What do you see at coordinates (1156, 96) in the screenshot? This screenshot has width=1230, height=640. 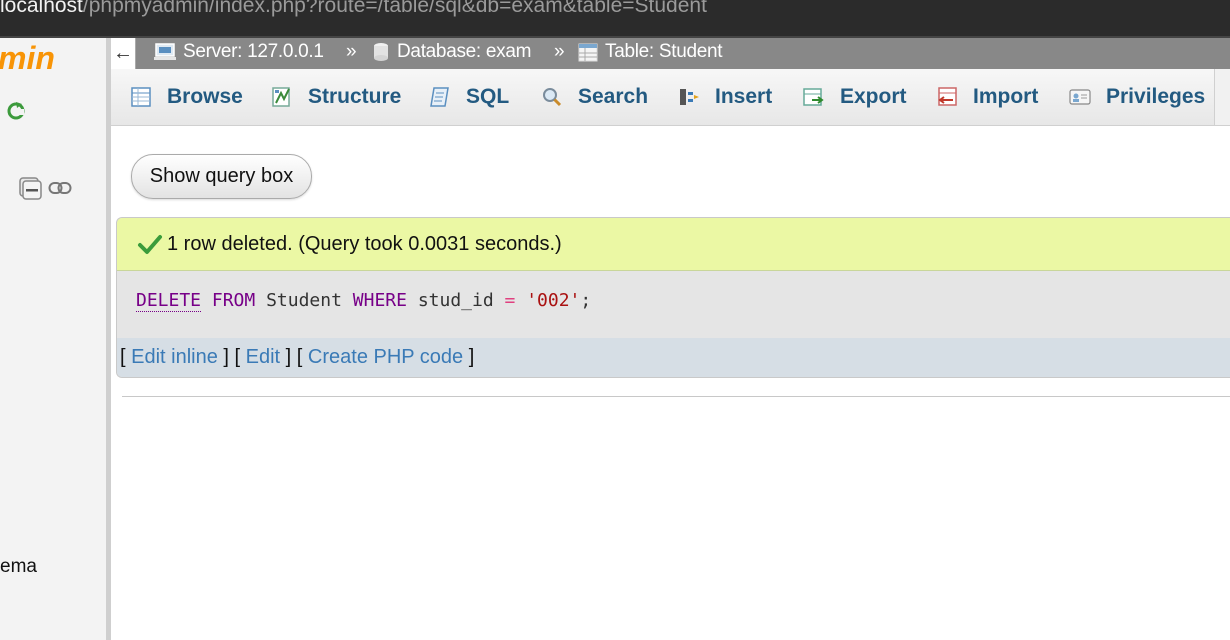 I see `tab-privileges-label: Privileges` at bounding box center [1156, 96].